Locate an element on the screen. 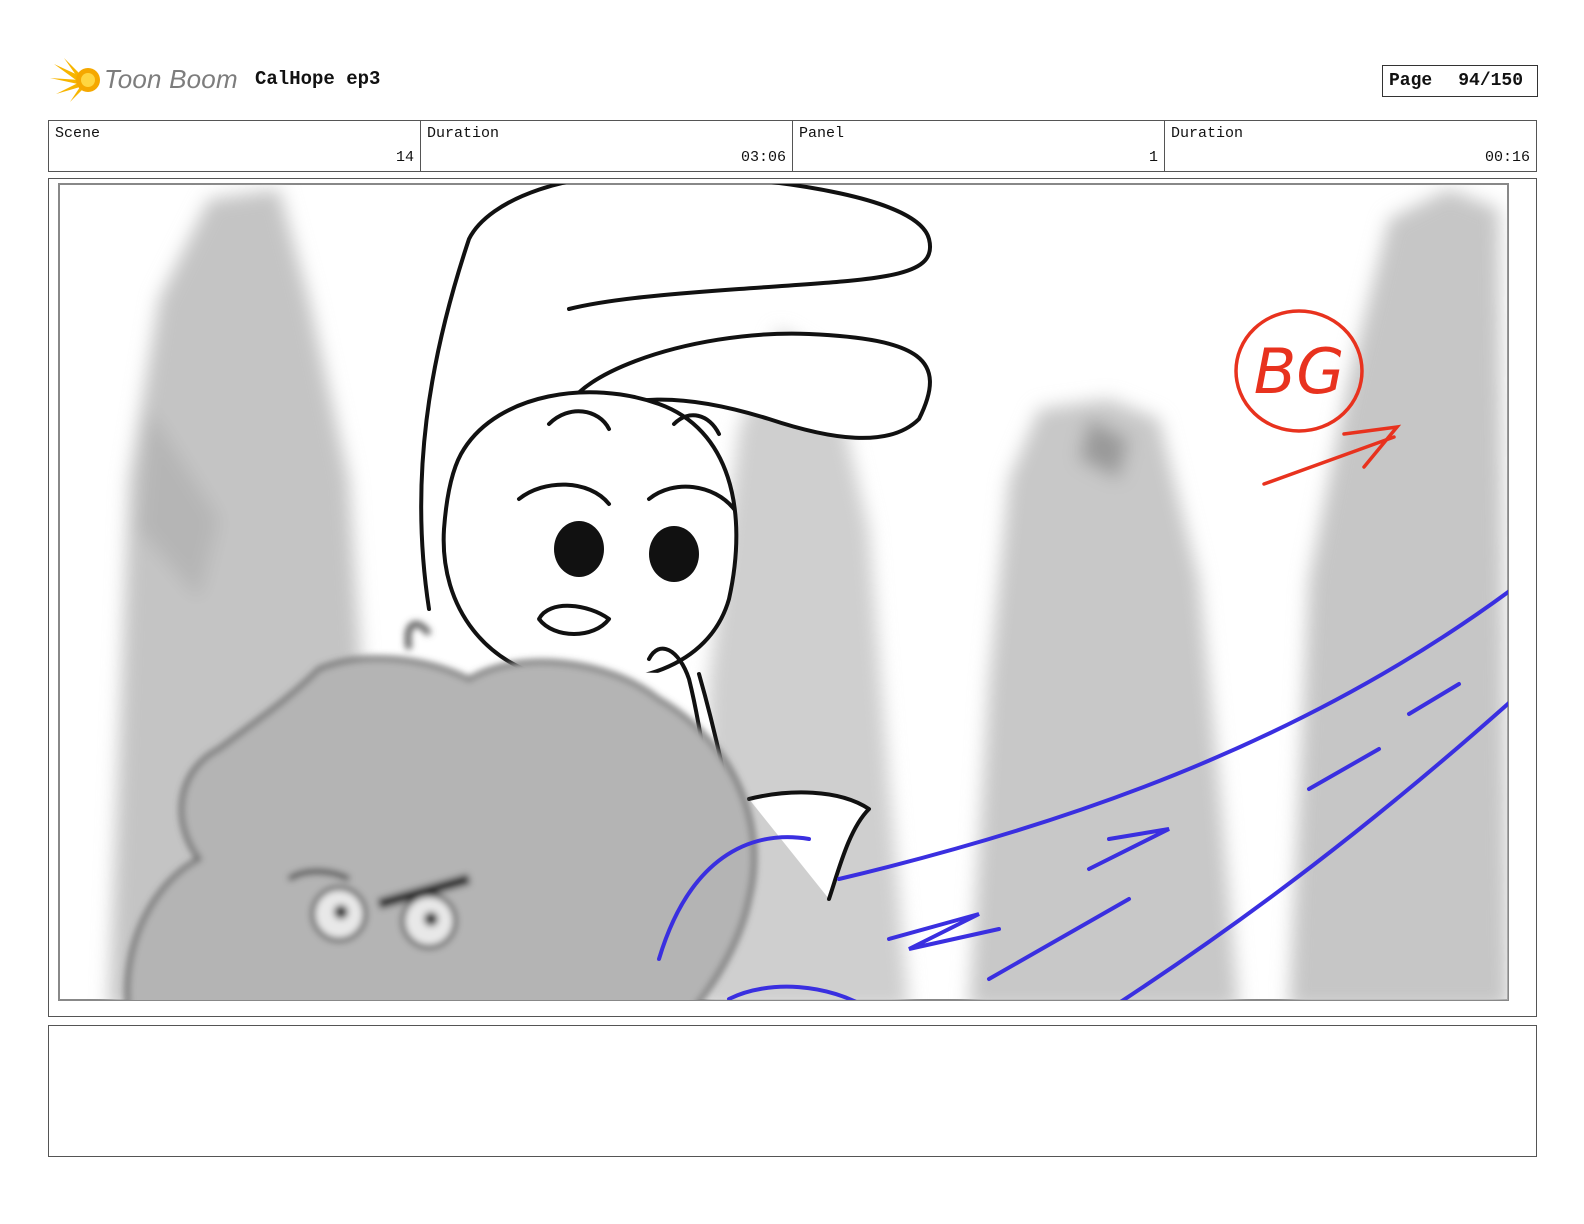  bunny-eye-right is located at coordinates (674, 554).